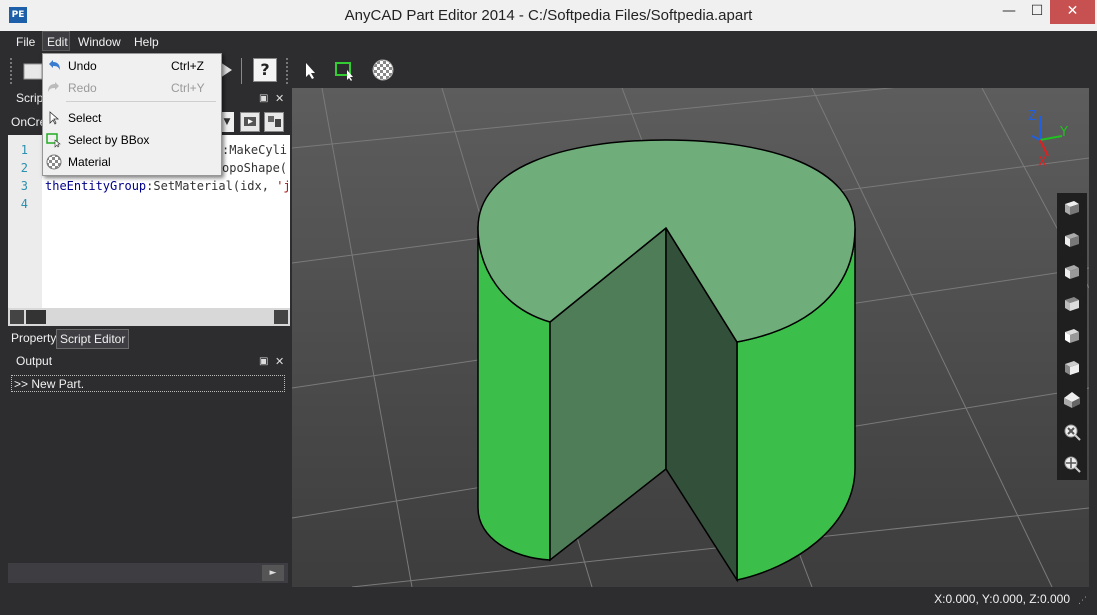 The image size is (1097, 615). Describe the element at coordinates (1072, 240) in the screenshot. I see `view-bottom-icon` at that location.